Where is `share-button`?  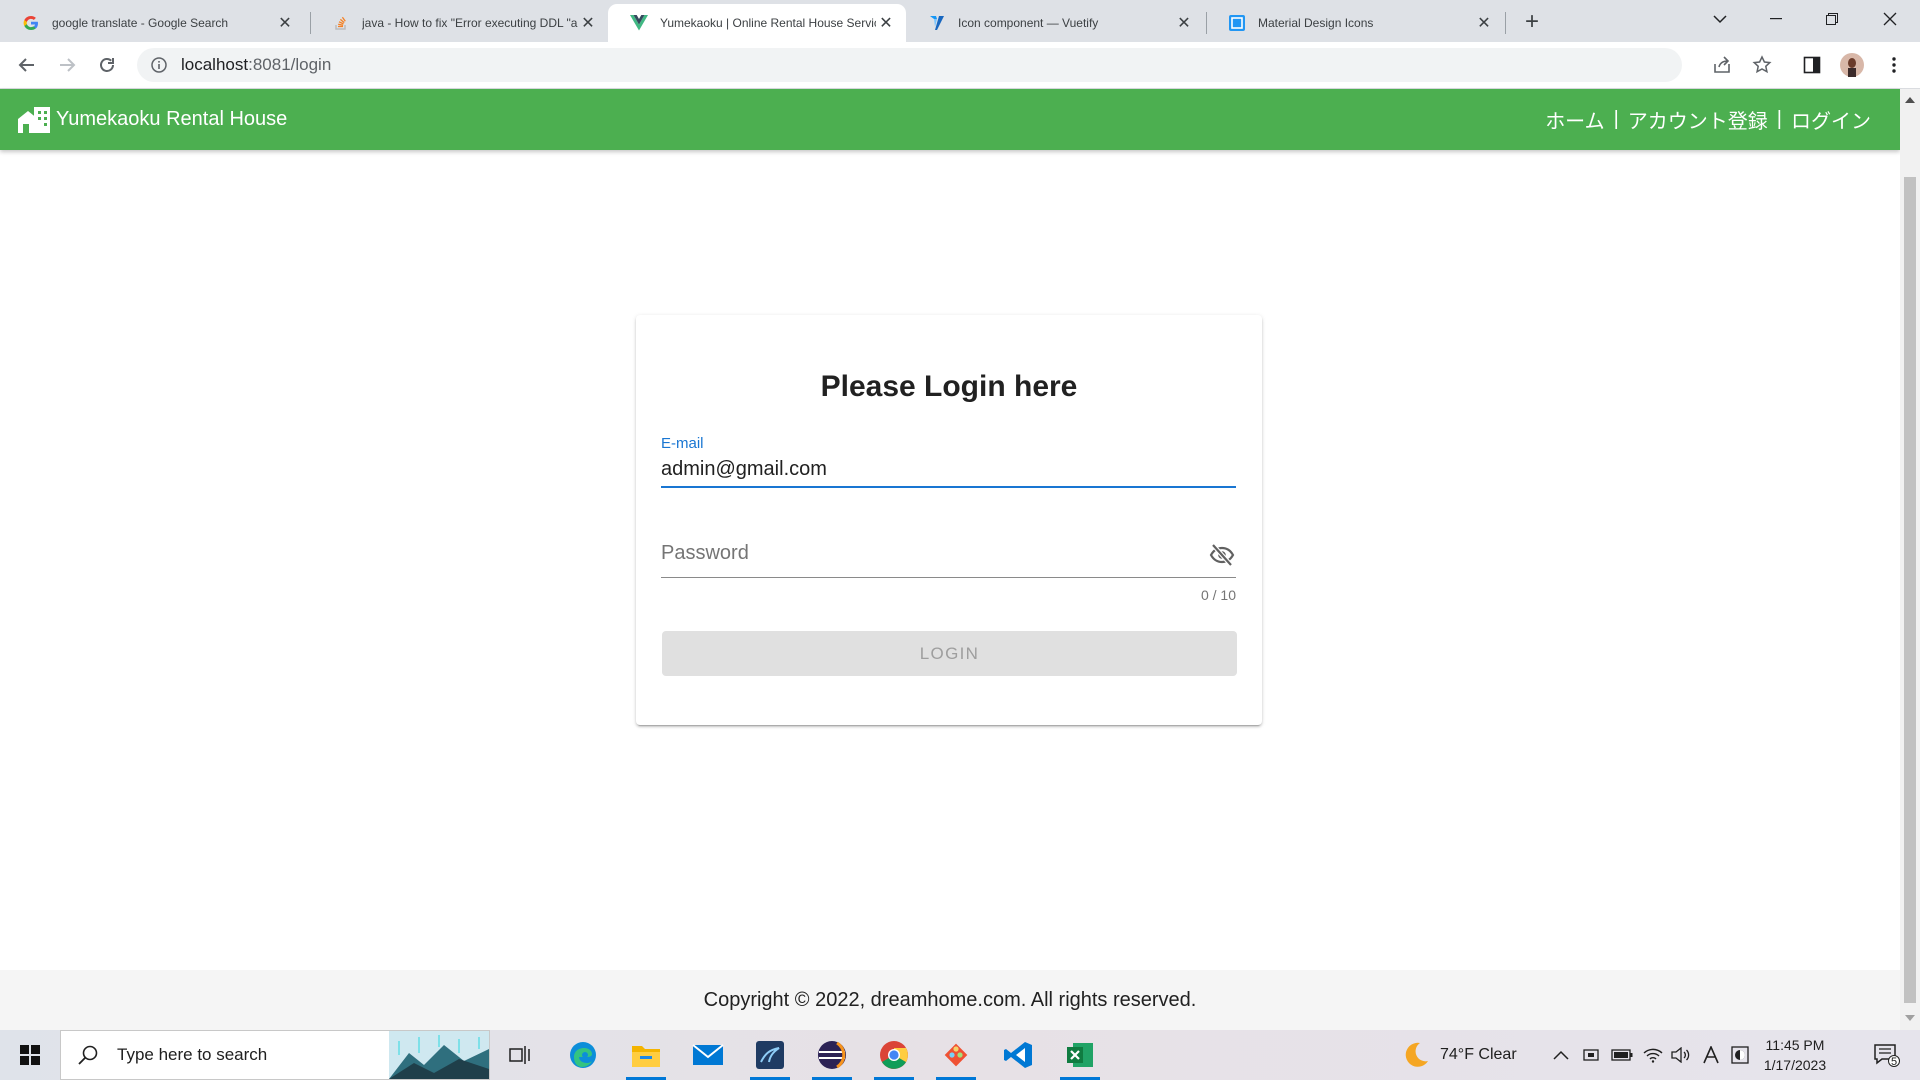
share-button is located at coordinates (1722, 65).